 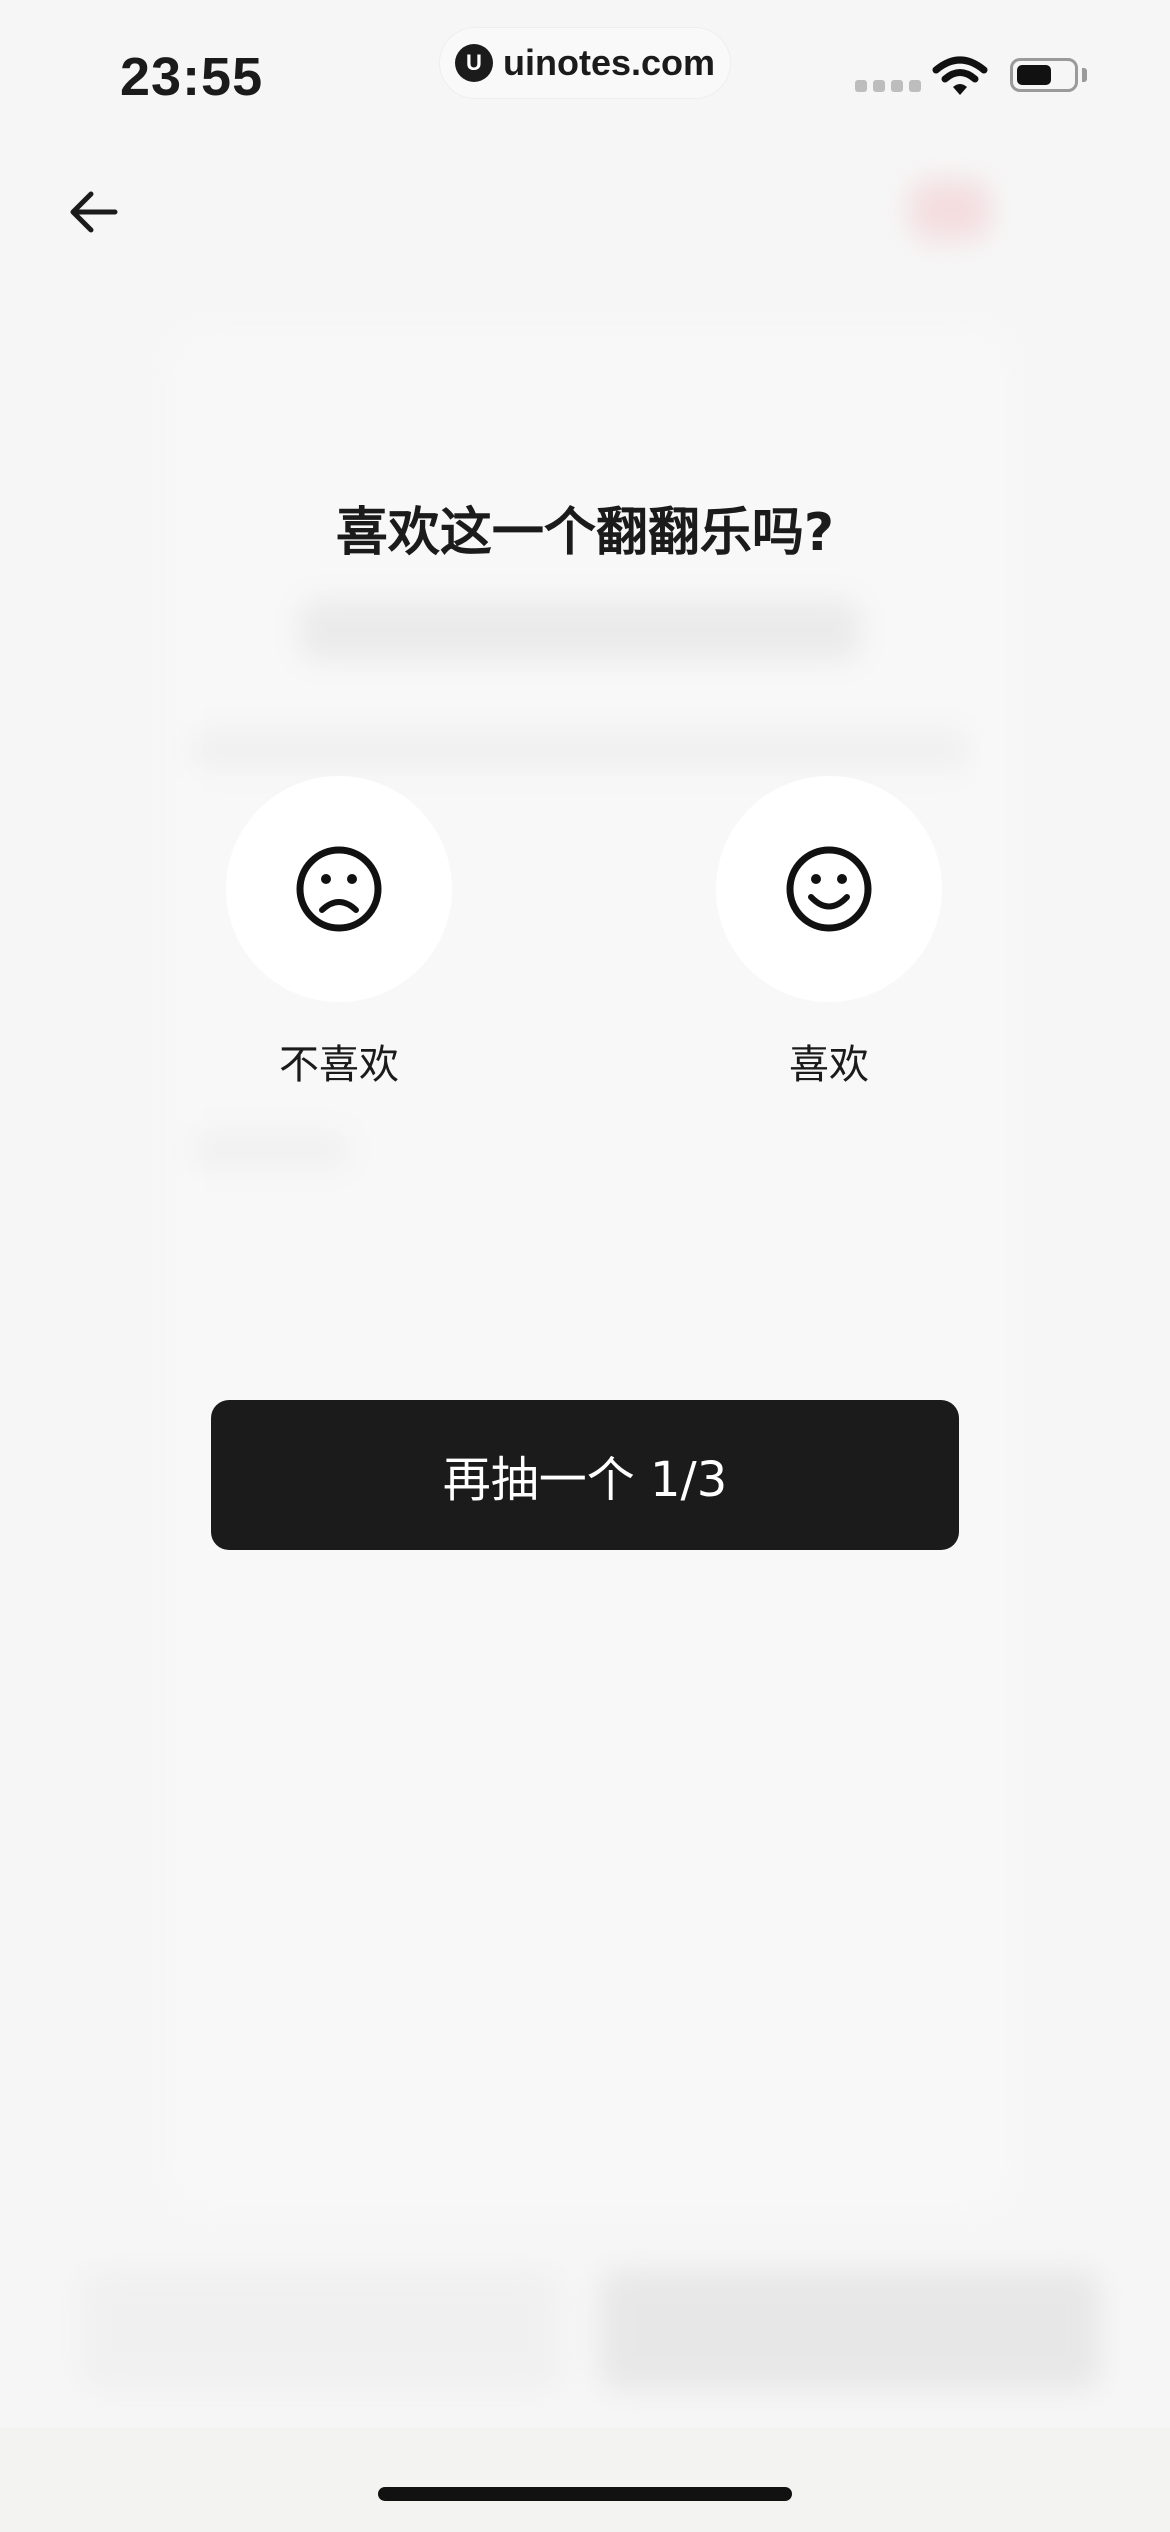 I want to click on like-option: 喜欢, so click(x=829, y=933).